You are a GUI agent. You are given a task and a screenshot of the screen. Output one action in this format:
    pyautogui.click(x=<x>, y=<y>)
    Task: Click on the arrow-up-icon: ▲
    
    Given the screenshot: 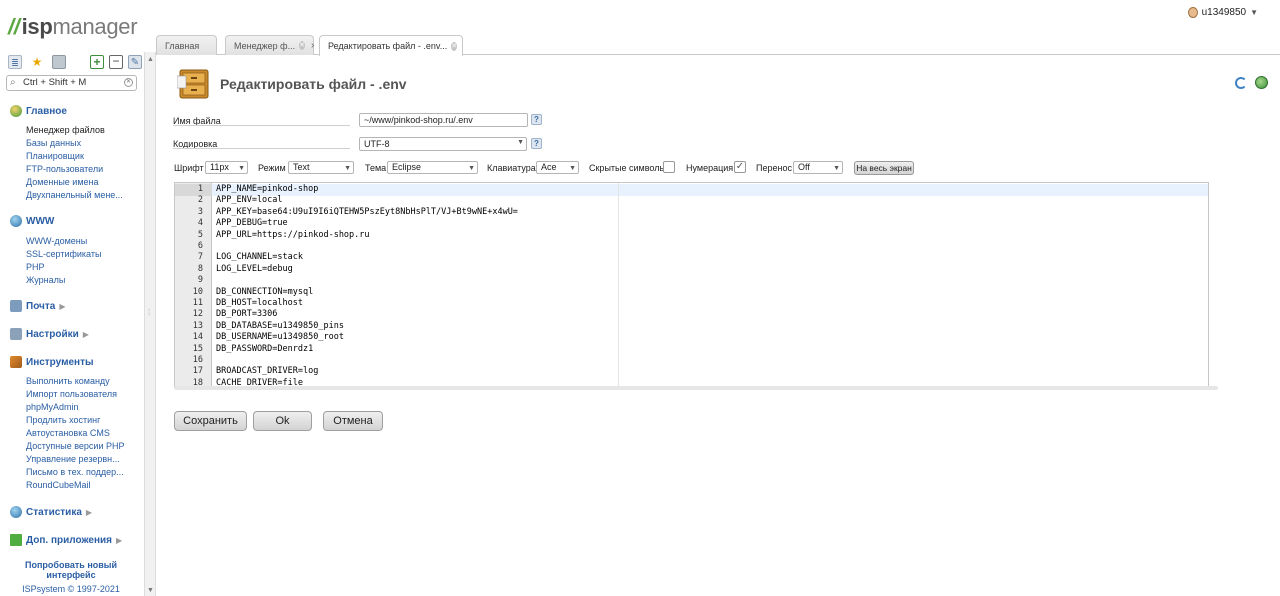 What is the action you would take?
    pyautogui.click(x=150, y=59)
    